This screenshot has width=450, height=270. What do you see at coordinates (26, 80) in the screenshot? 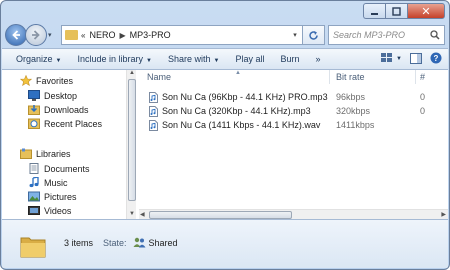
I see `star-icon` at bounding box center [26, 80].